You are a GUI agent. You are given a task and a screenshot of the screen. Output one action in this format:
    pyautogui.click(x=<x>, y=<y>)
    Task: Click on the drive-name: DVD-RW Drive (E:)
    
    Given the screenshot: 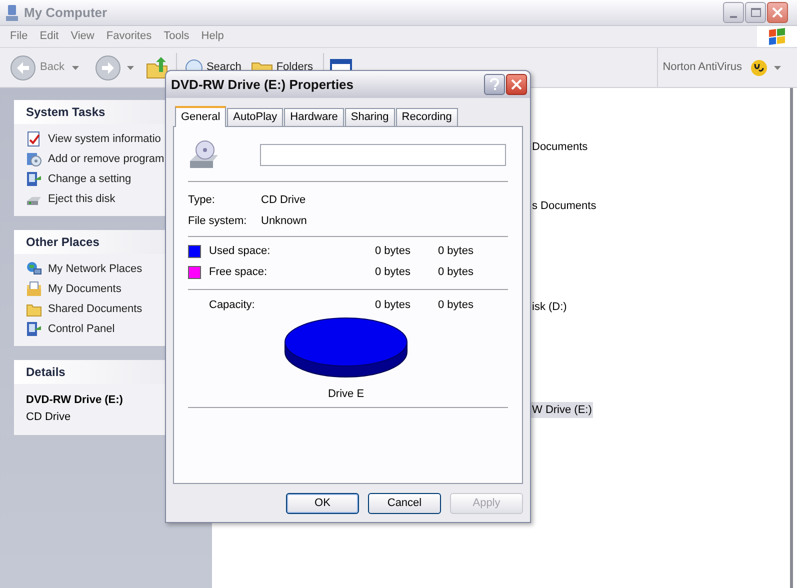 What is the action you would take?
    pyautogui.click(x=75, y=400)
    